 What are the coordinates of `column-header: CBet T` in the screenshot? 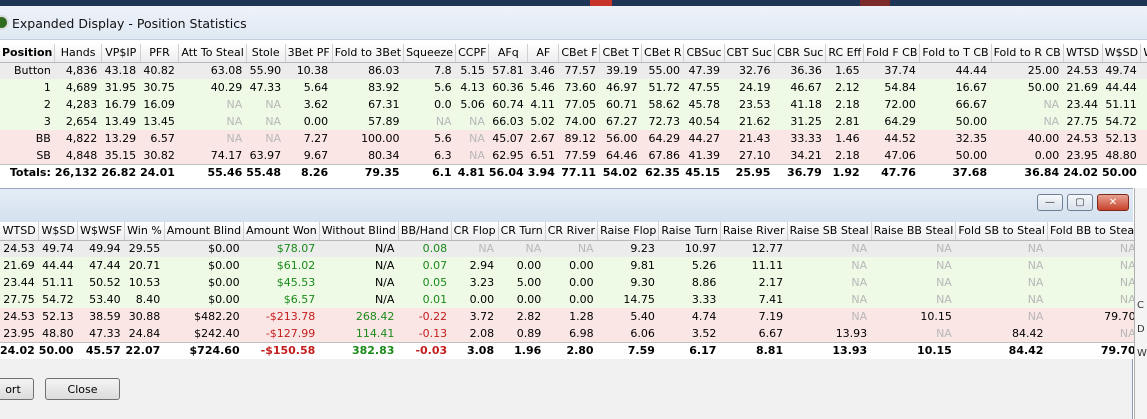 It's located at (621, 53).